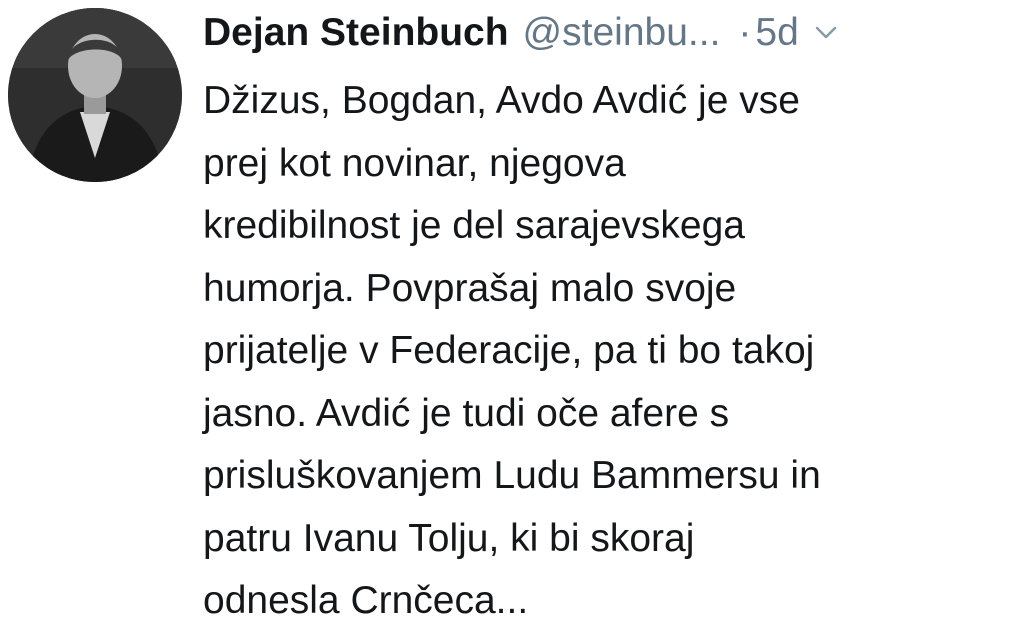  I want to click on timestamp: 5d, so click(776, 33).